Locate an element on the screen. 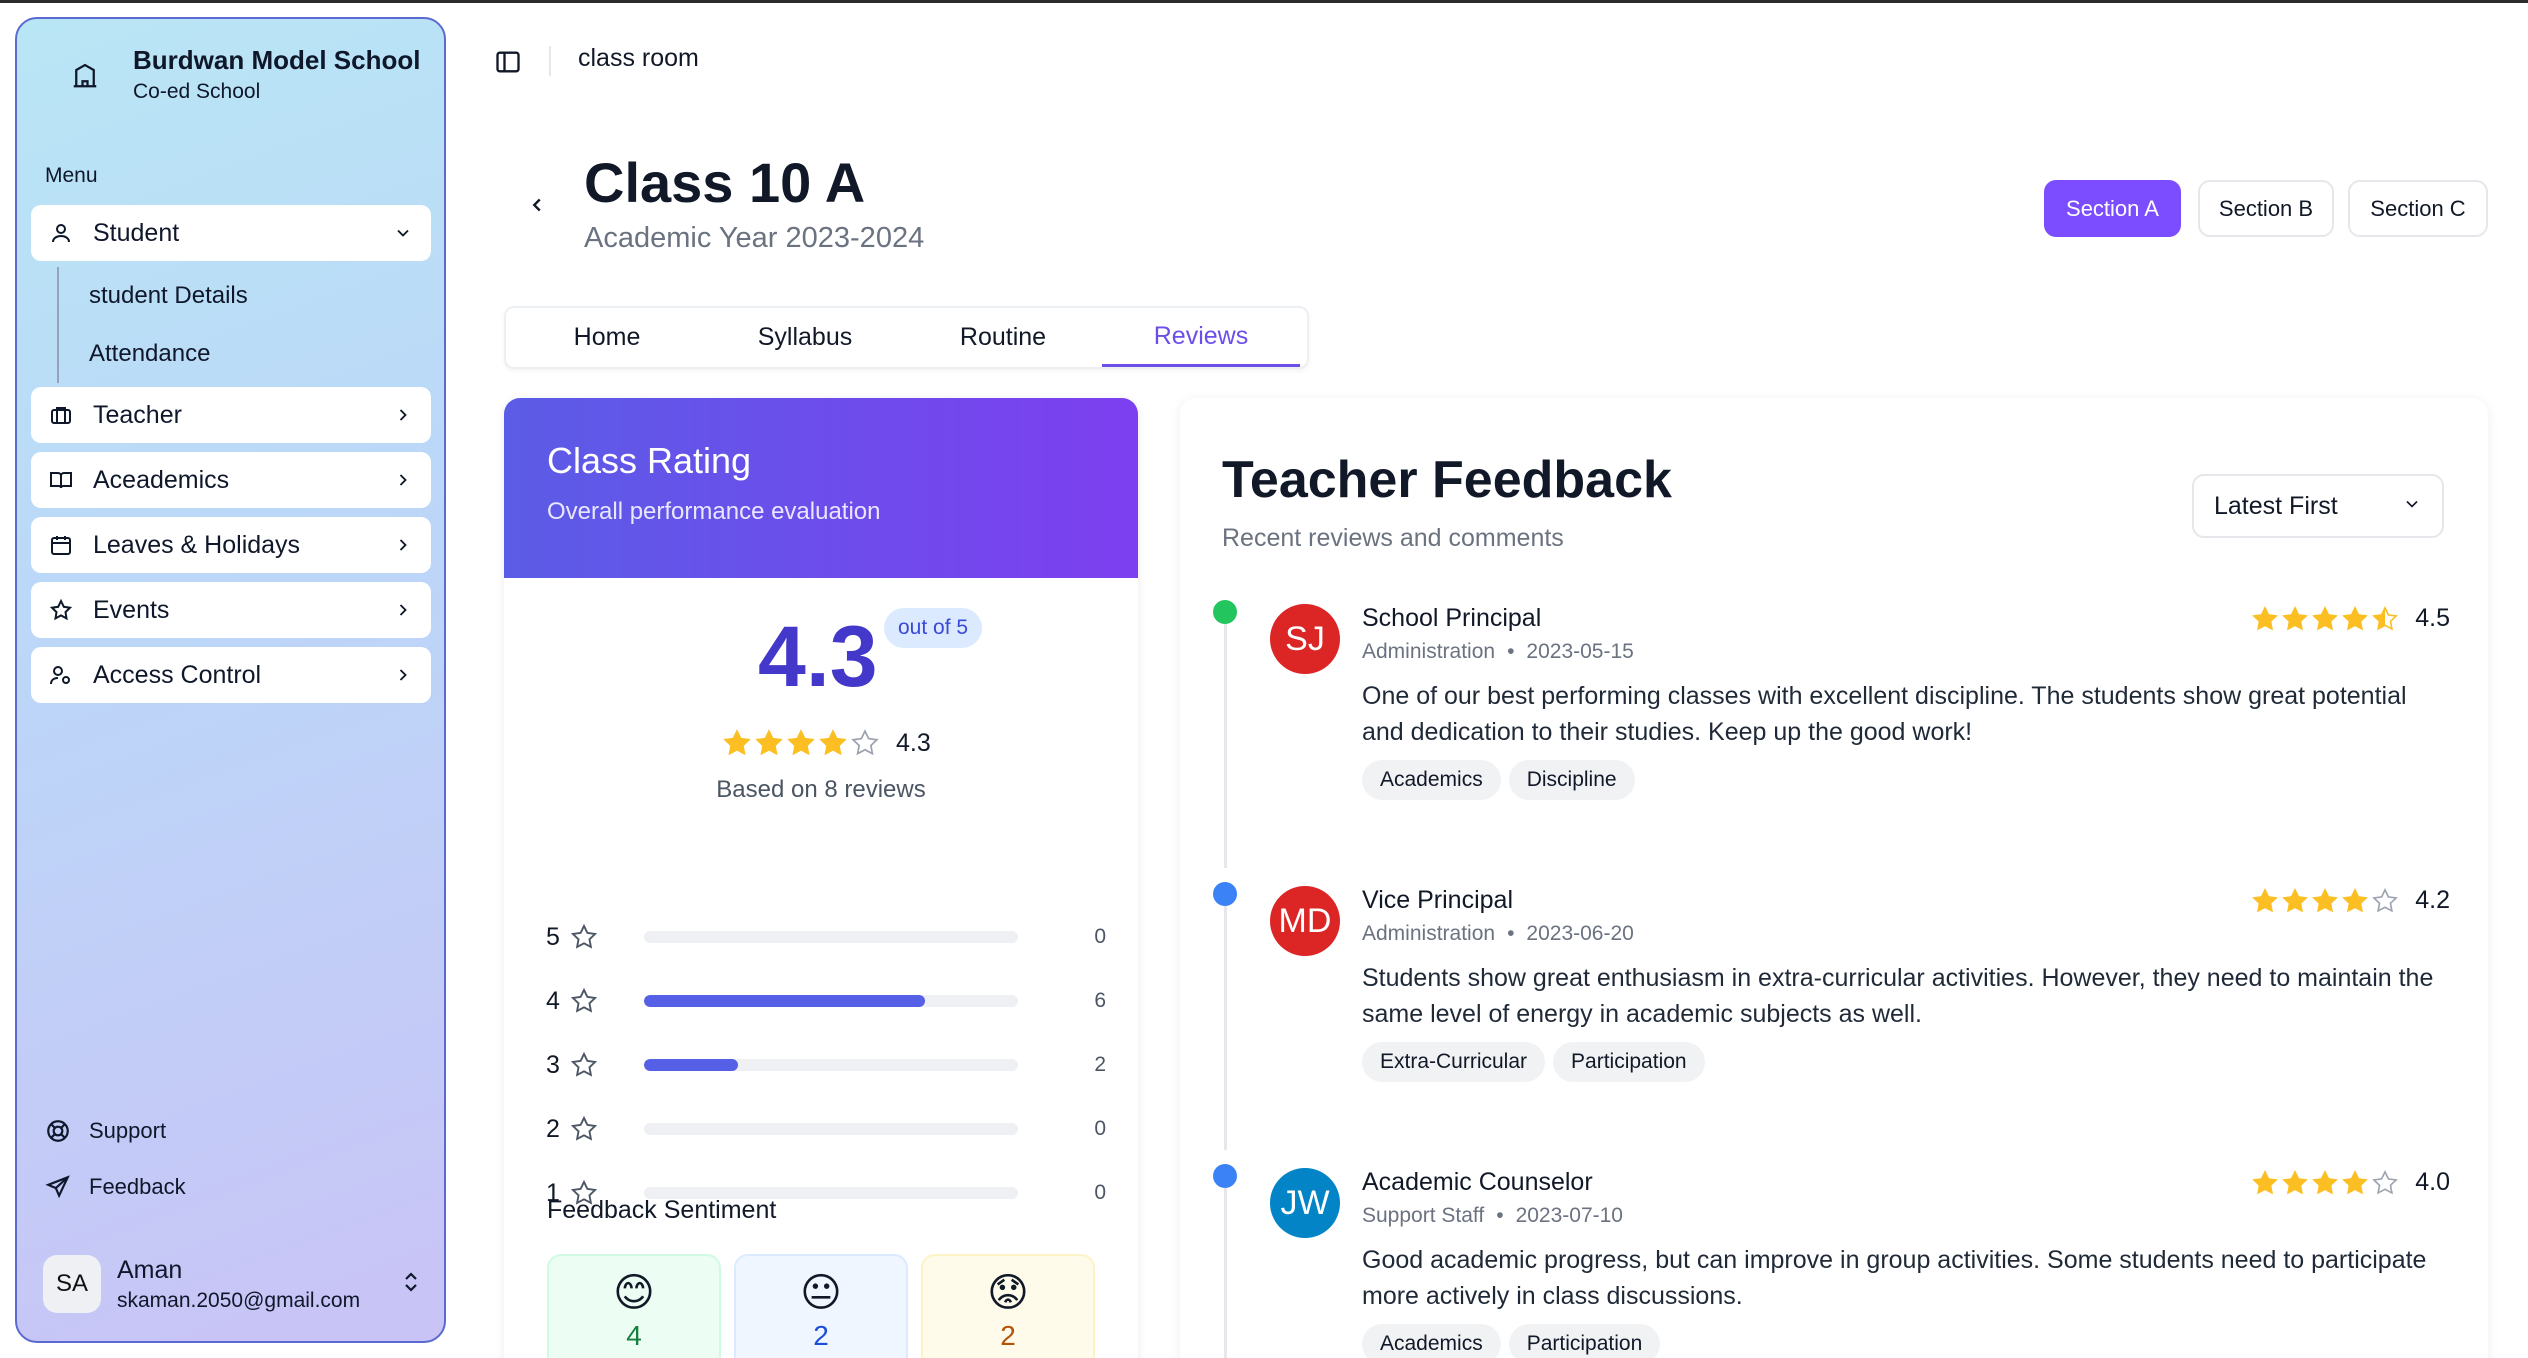 The height and width of the screenshot is (1358, 2528). sentiment-title: Feedback Sentiment is located at coordinates (662, 1210).